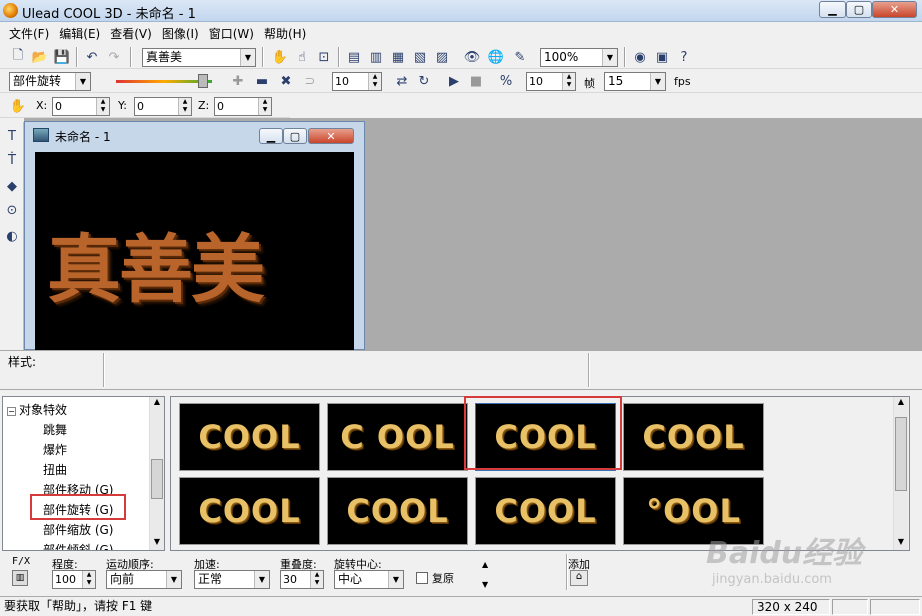  Describe the element at coordinates (11, 411) in the screenshot. I see `collapse-icon: −` at that location.